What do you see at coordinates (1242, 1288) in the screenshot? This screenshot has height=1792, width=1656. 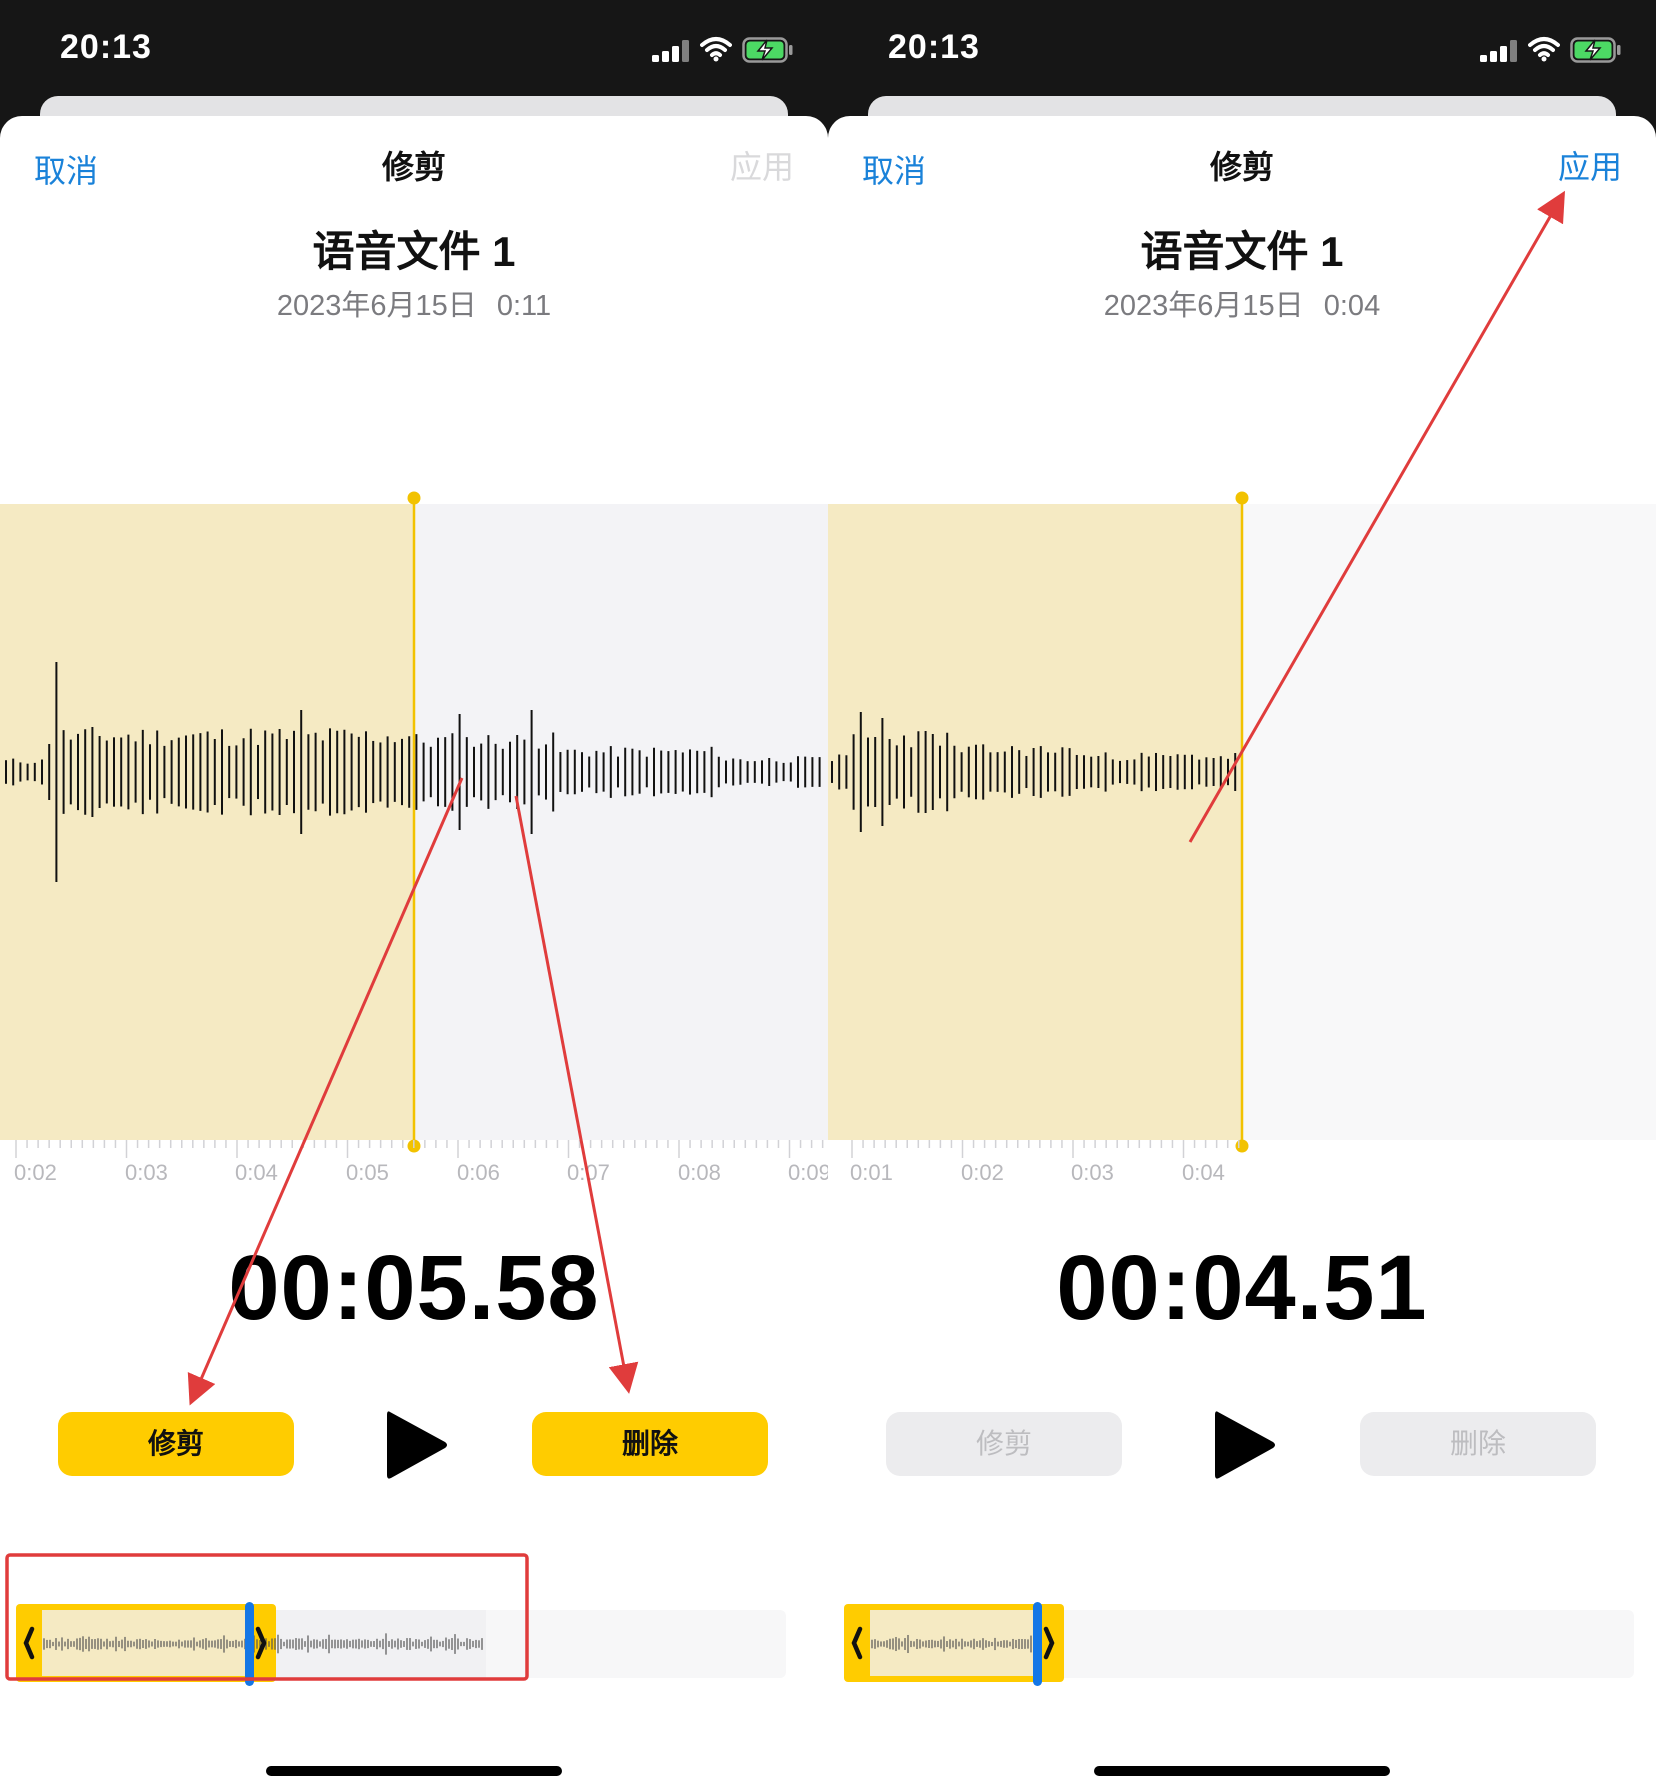 I see `current-timecode: 00:04.51` at bounding box center [1242, 1288].